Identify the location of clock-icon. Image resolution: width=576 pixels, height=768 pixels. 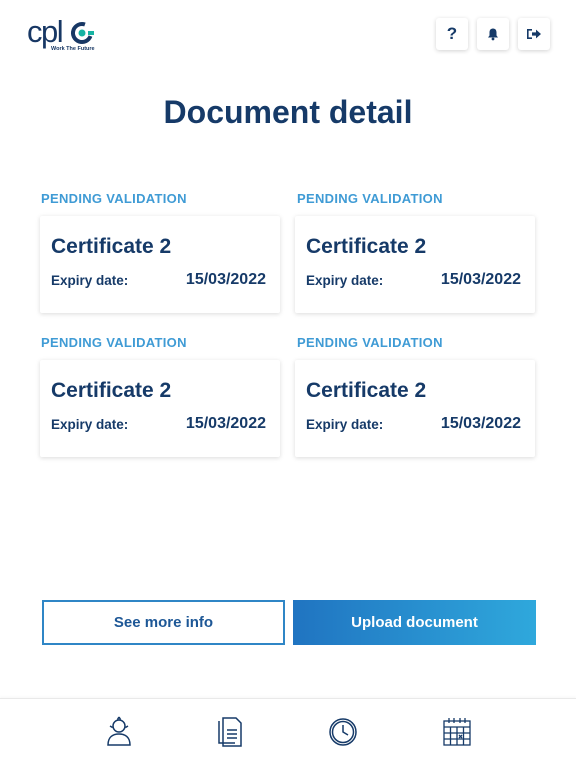
(343, 732).